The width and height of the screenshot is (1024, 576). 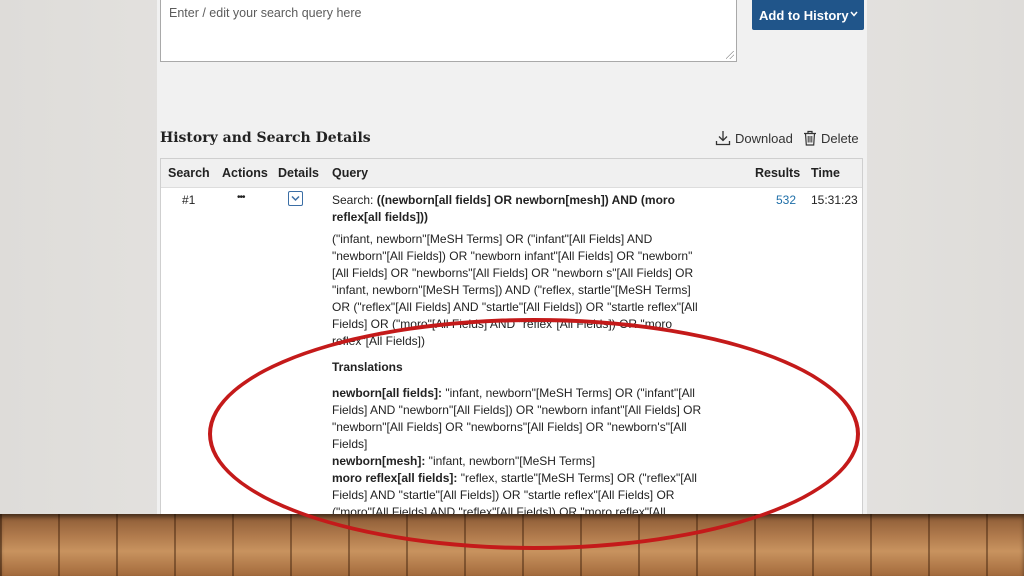 What do you see at coordinates (387, 393) in the screenshot?
I see `translation-term: newborn[all fields]:` at bounding box center [387, 393].